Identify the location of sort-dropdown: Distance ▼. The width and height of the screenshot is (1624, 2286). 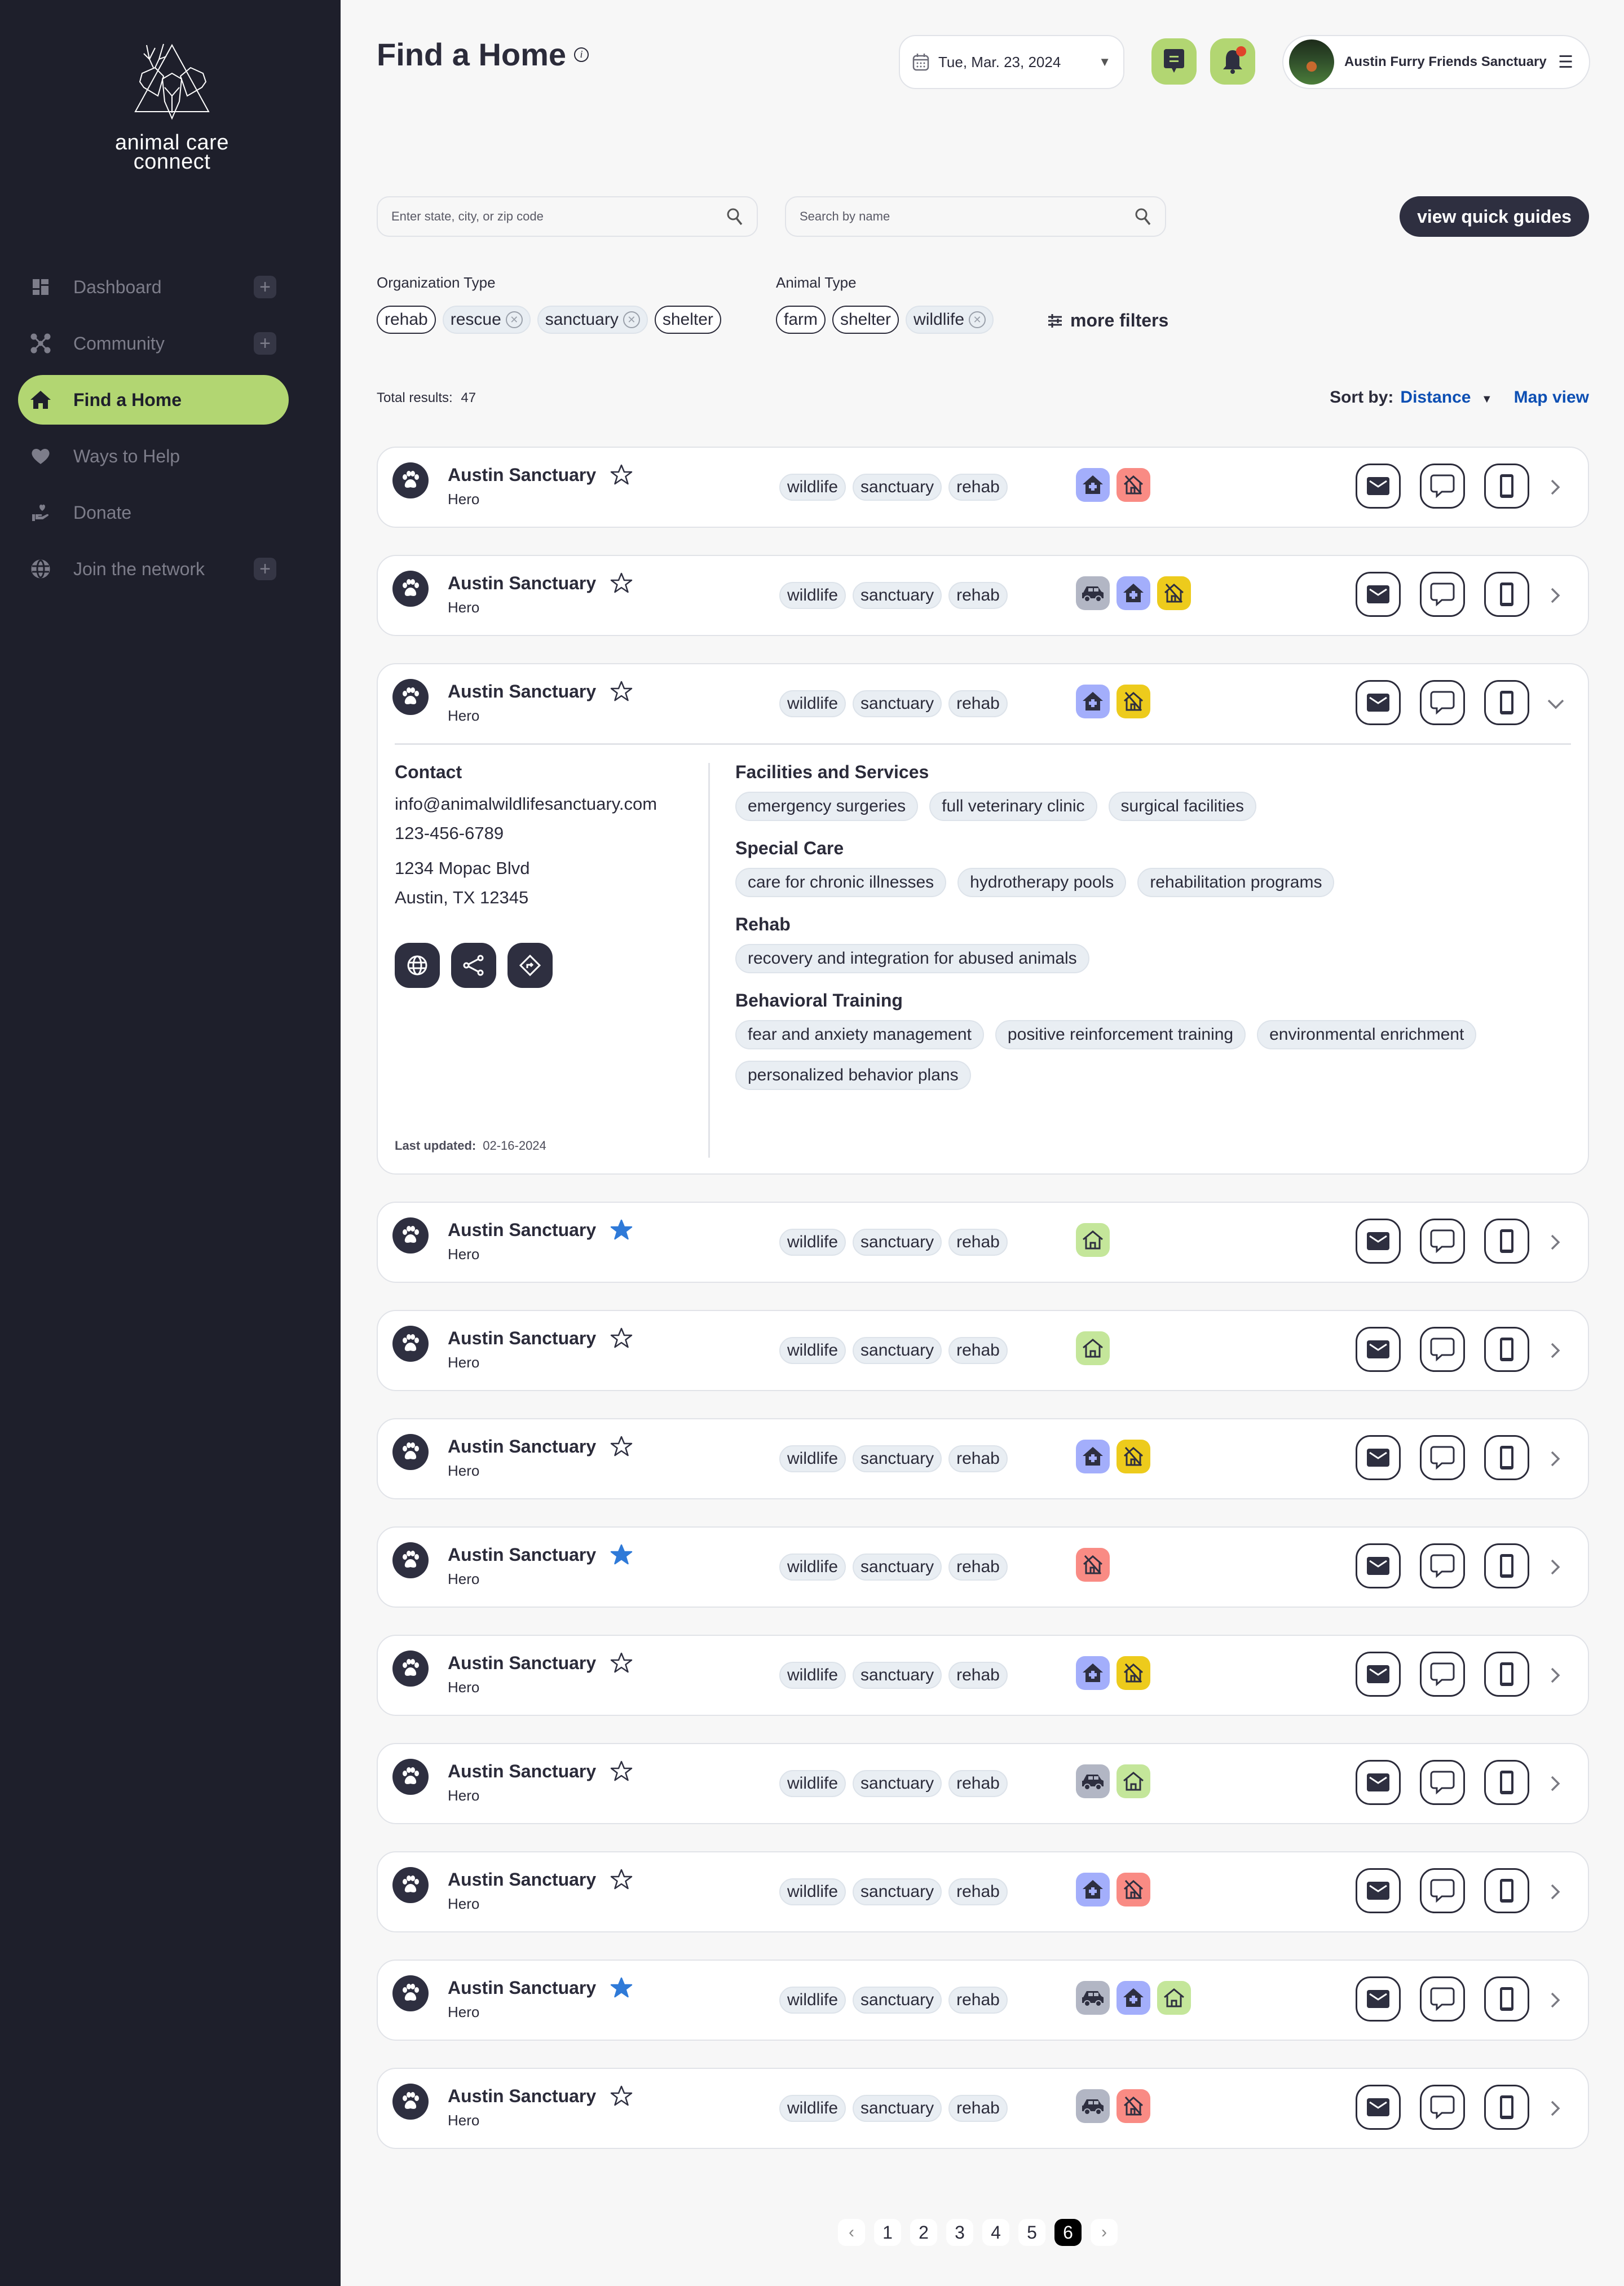
(1446, 397).